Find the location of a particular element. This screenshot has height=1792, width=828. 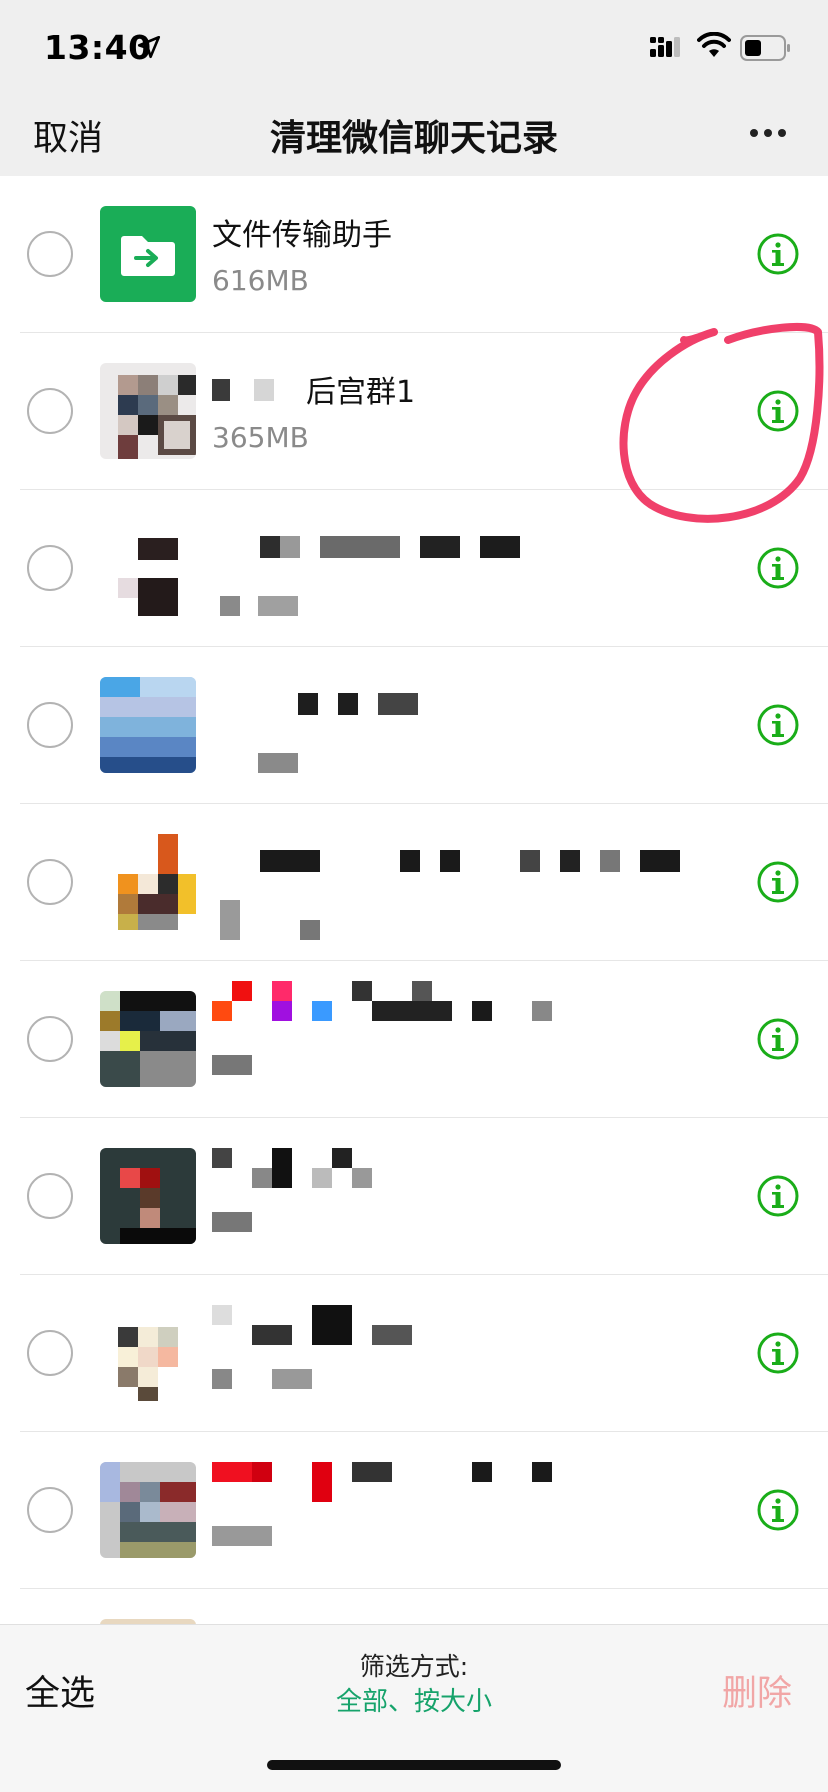

wifi-icon is located at coordinates (714, 44).